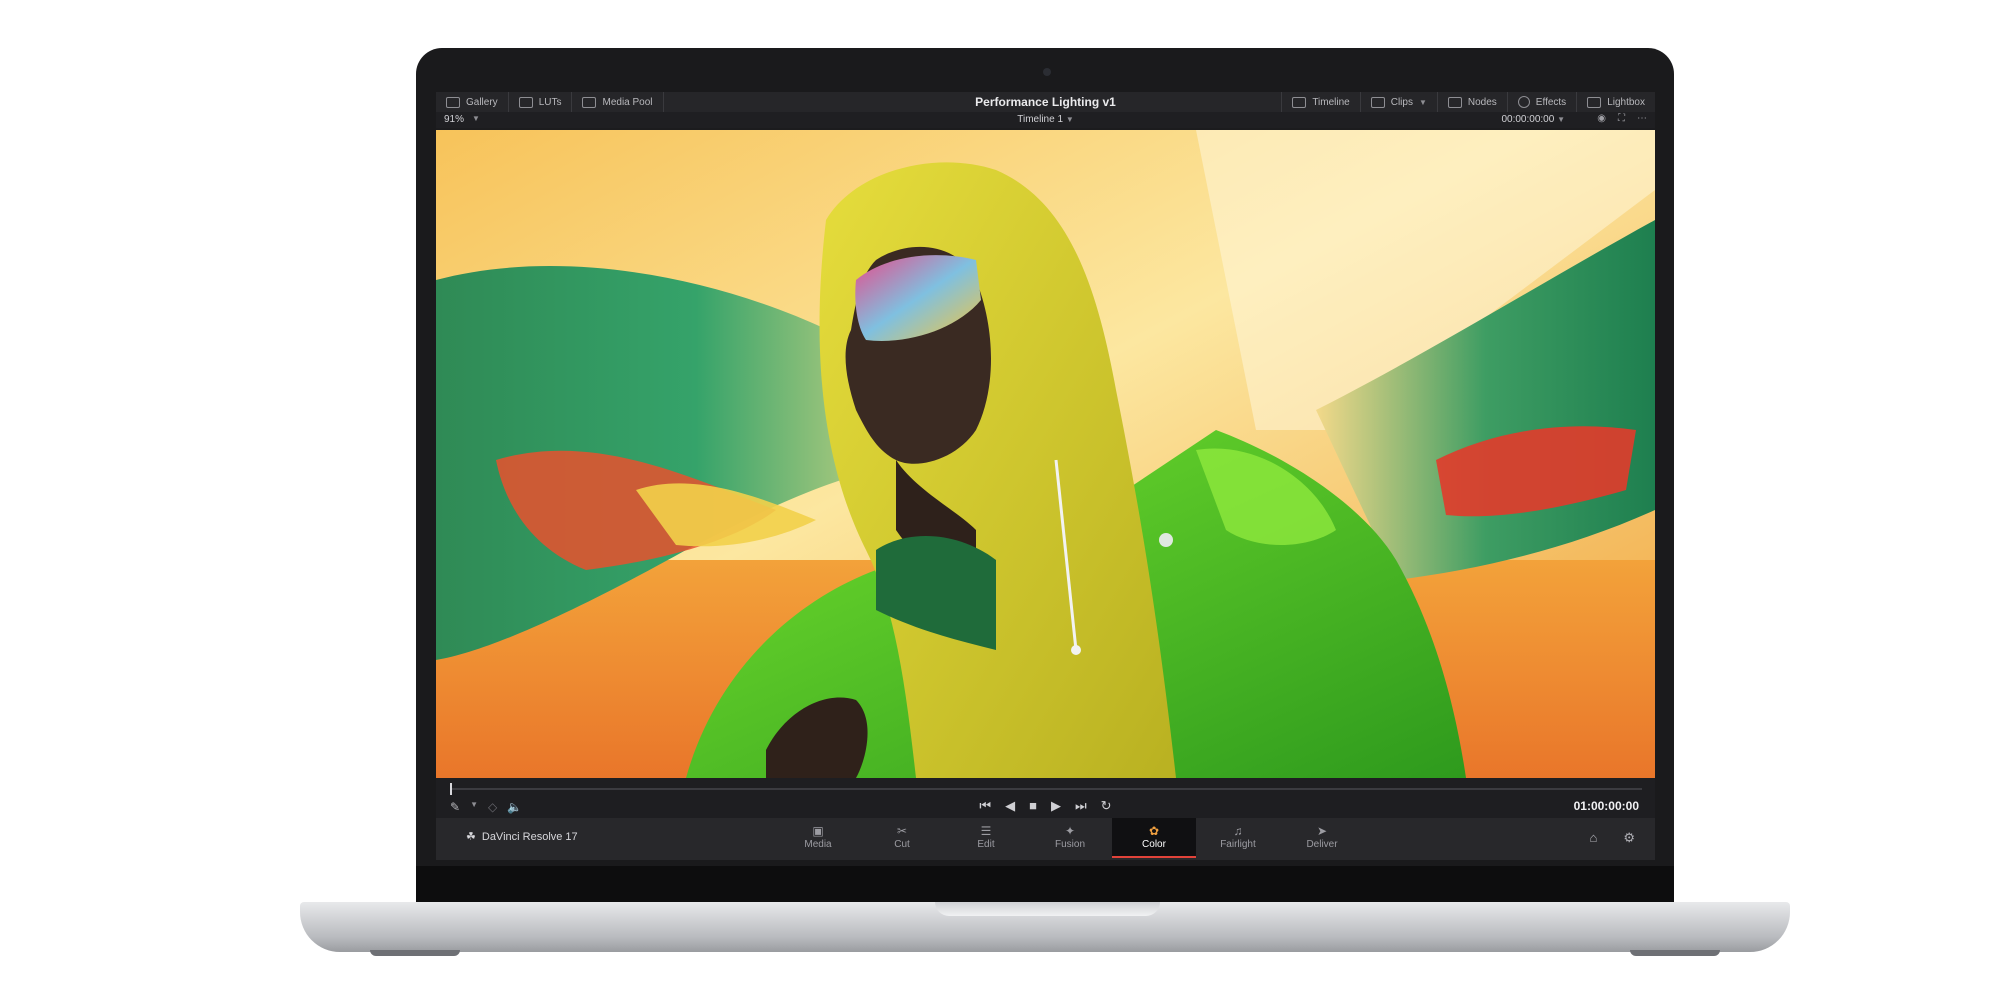 The image size is (2000, 1000). I want to click on step-back-icon: ◀, so click(1010, 806).